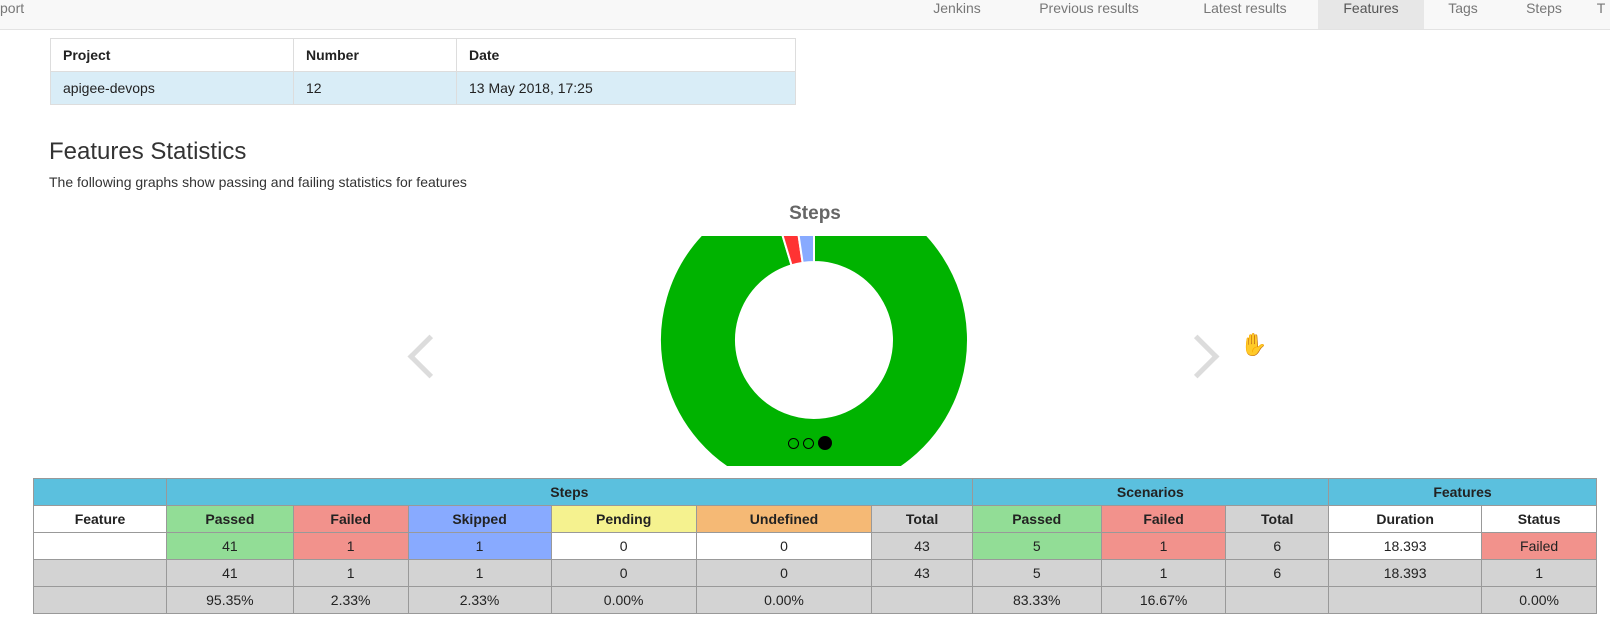 This screenshot has width=1610, height=631. Describe the element at coordinates (479, 600) in the screenshot. I see `percent-steps-skipped: 2.33%` at that location.